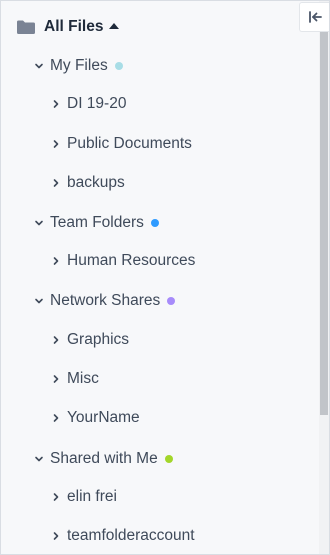  I want to click on caret-up-icon, so click(114, 26).